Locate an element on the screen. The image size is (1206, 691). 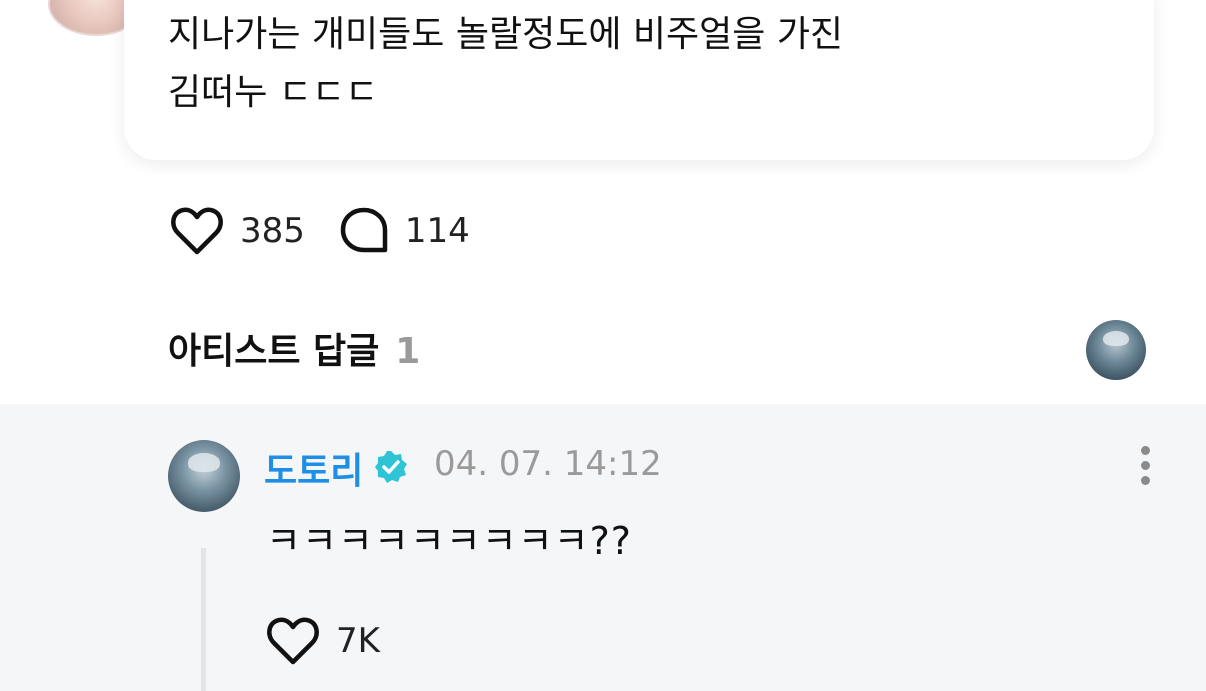
reply-like-button: 7K is located at coordinates (323, 641).